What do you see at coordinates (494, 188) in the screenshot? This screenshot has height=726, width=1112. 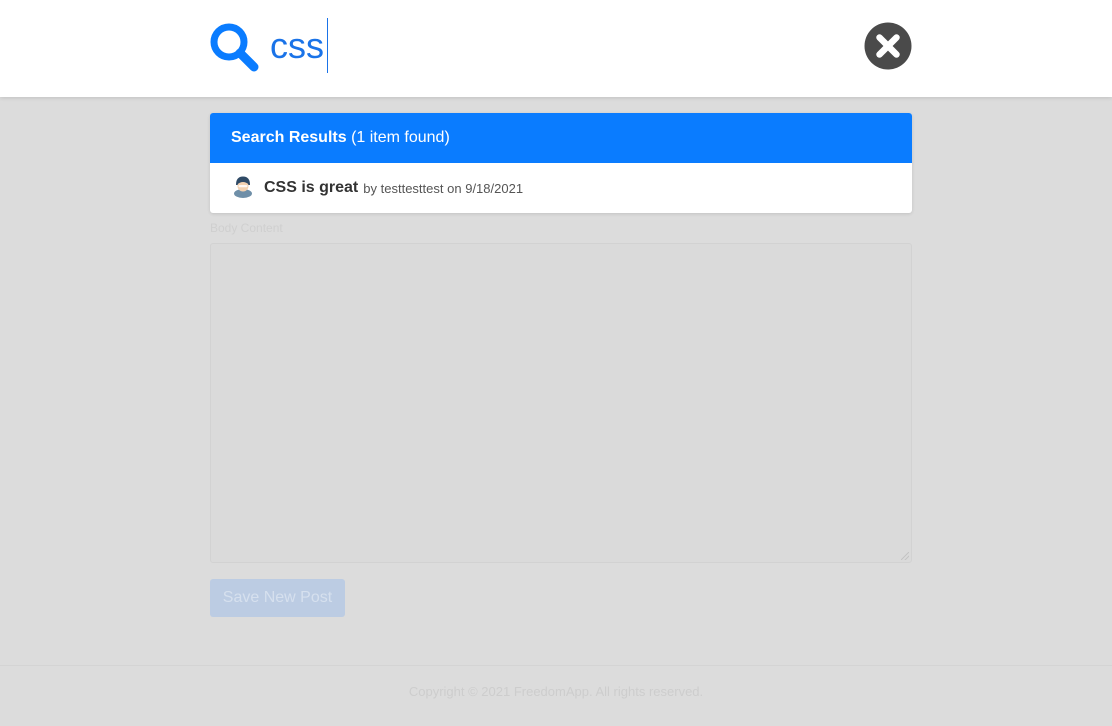 I see `result-date: 9/18/2021` at bounding box center [494, 188].